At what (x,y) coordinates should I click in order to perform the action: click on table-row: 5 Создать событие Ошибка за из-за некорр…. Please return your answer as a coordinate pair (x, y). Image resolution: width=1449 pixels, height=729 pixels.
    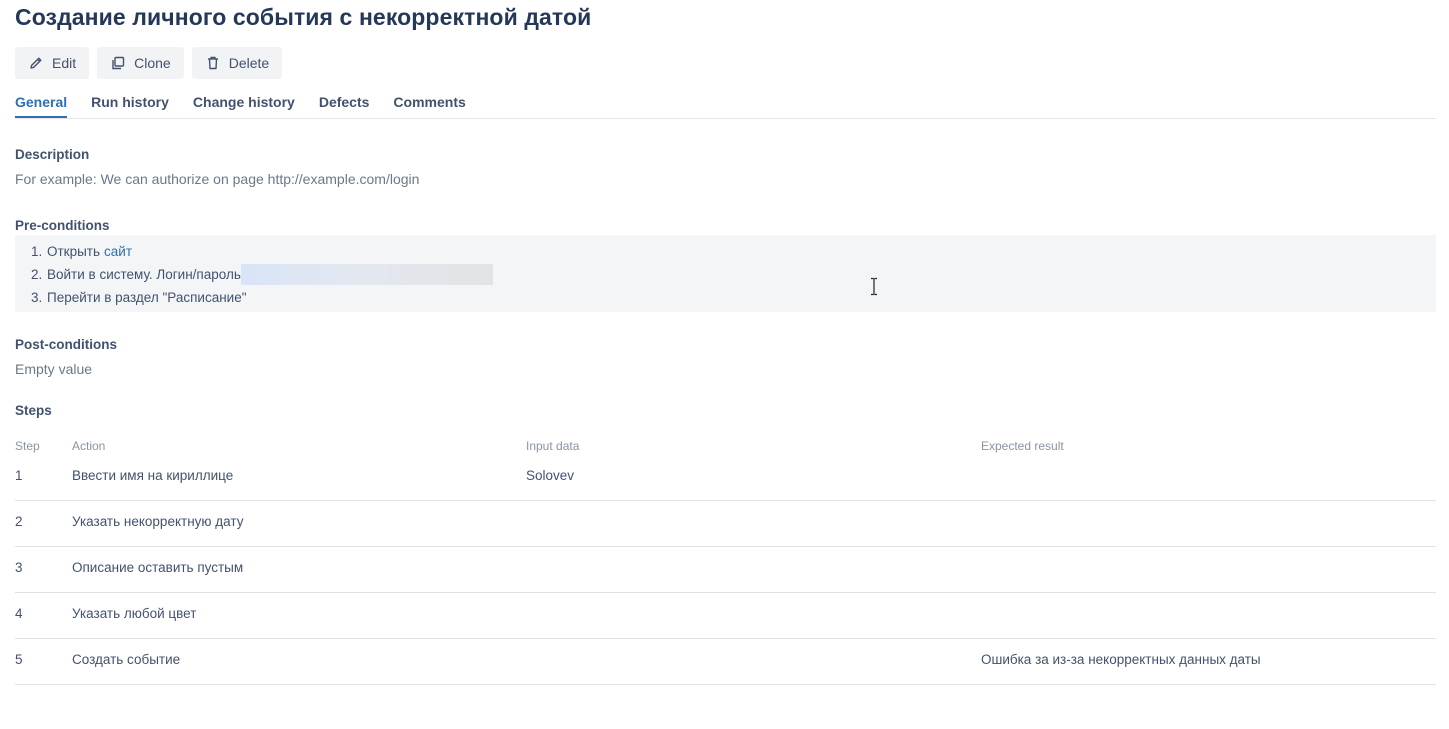
    Looking at the image, I should click on (725, 661).